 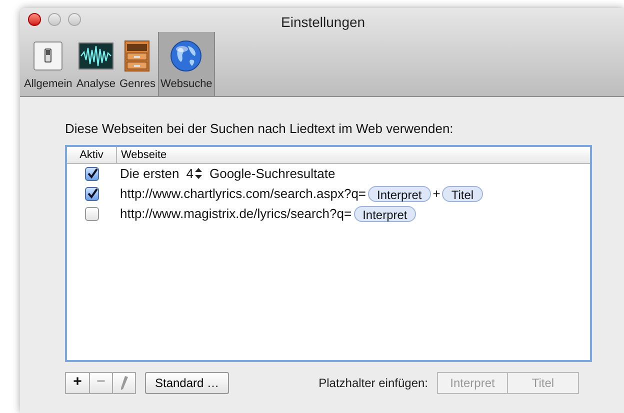 What do you see at coordinates (236, 213) in the screenshot?
I see `url-text: http://www.magistrix.de/lyrics/search?q=` at bounding box center [236, 213].